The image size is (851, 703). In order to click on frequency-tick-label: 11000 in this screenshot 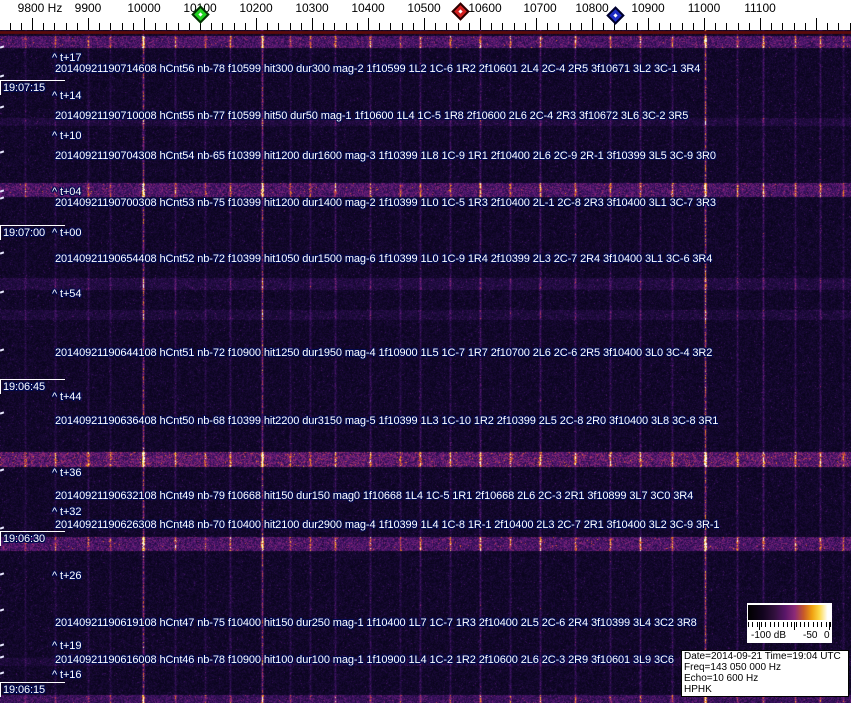, I will do `click(704, 8)`.